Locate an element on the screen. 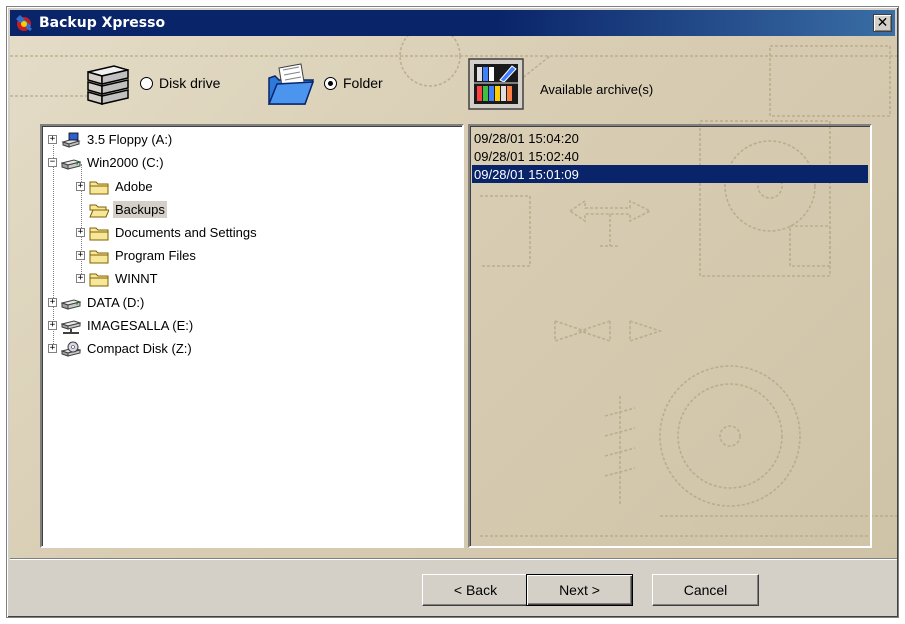 Image resolution: width=905 pixels, height=624 pixels. wizard-buttons: < Back Next > Cancel is located at coordinates (453, 588).